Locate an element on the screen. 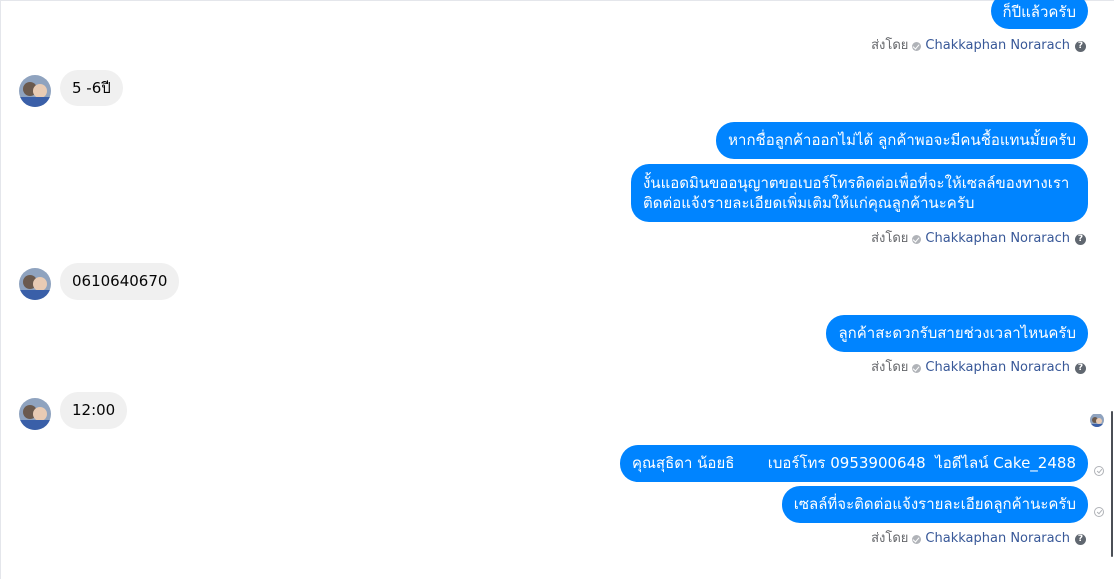  outgoing-message: ก็ปีแล้วครับ is located at coordinates (1039, 14).